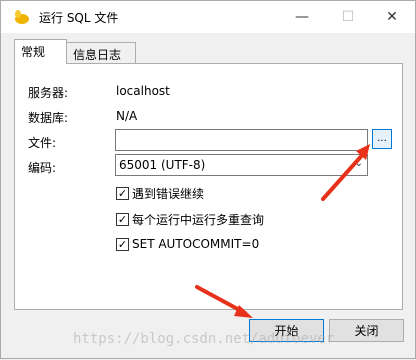  I want to click on continue-on-error-checkbox: ✓ 遇到错误继续, so click(160, 193).